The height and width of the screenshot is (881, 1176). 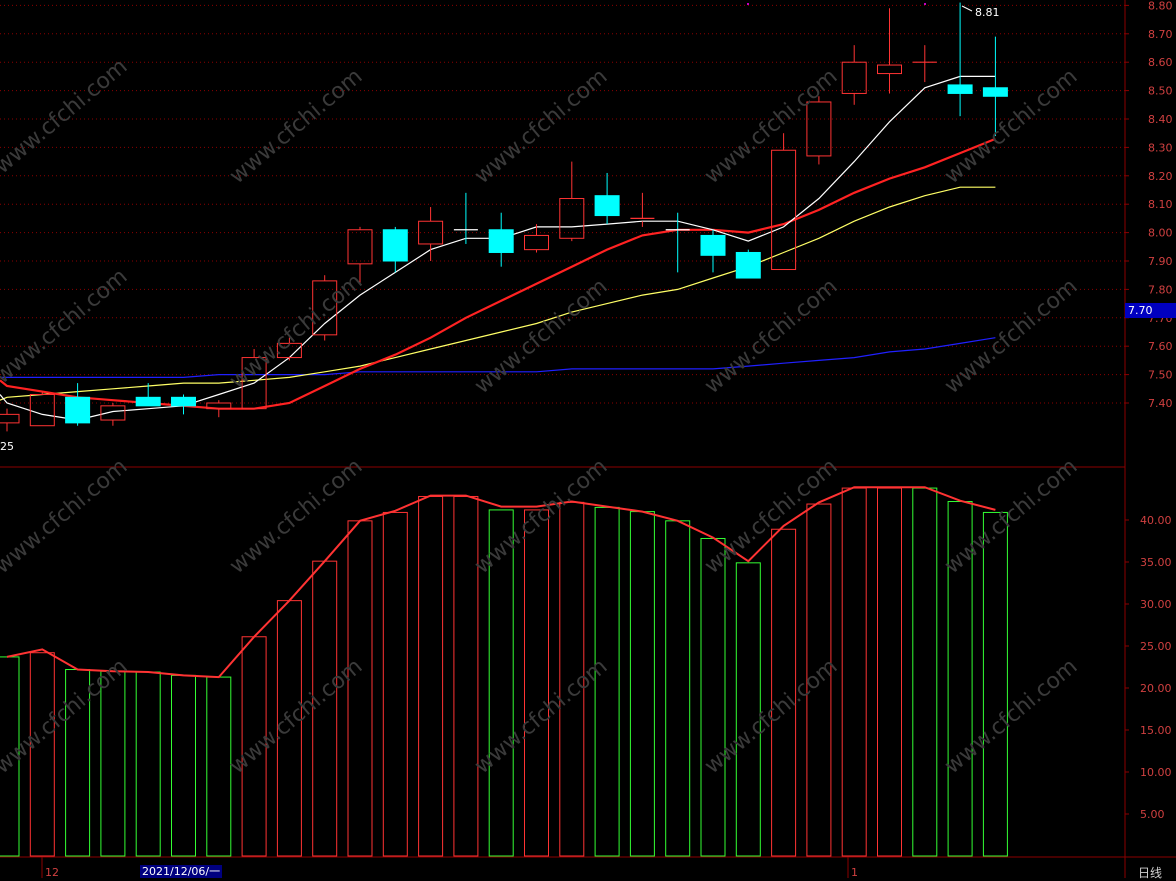 What do you see at coordinates (1156, 730) in the screenshot?
I see `volume-tick-label: 15.00` at bounding box center [1156, 730].